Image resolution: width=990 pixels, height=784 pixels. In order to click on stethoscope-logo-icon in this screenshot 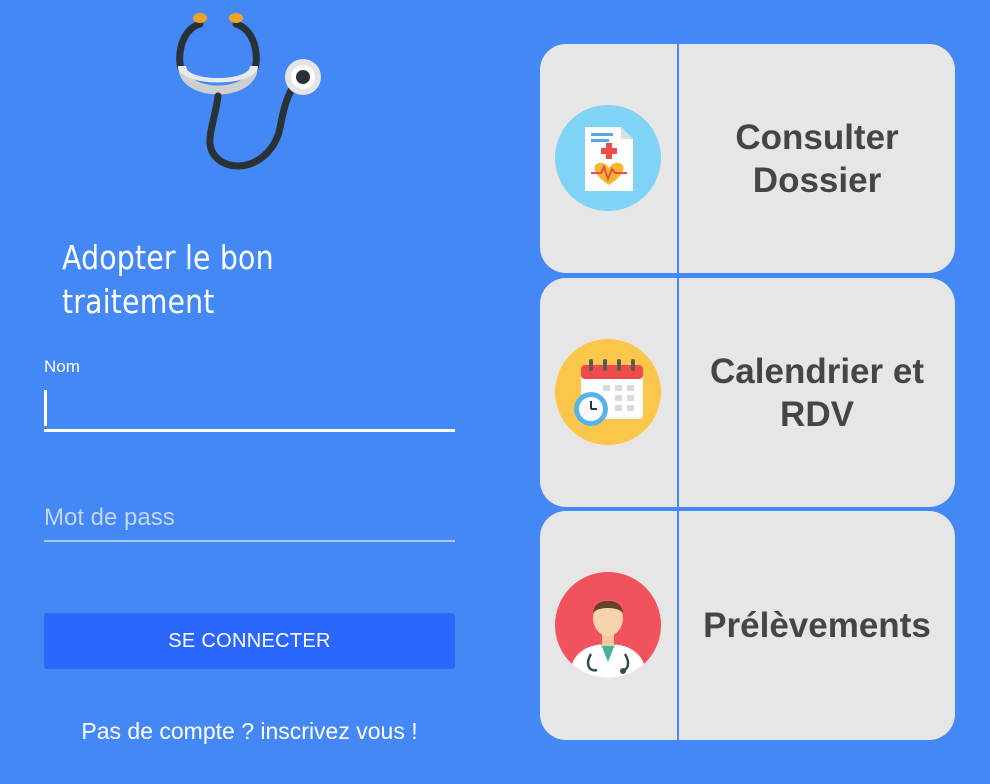, I will do `click(248, 91)`.